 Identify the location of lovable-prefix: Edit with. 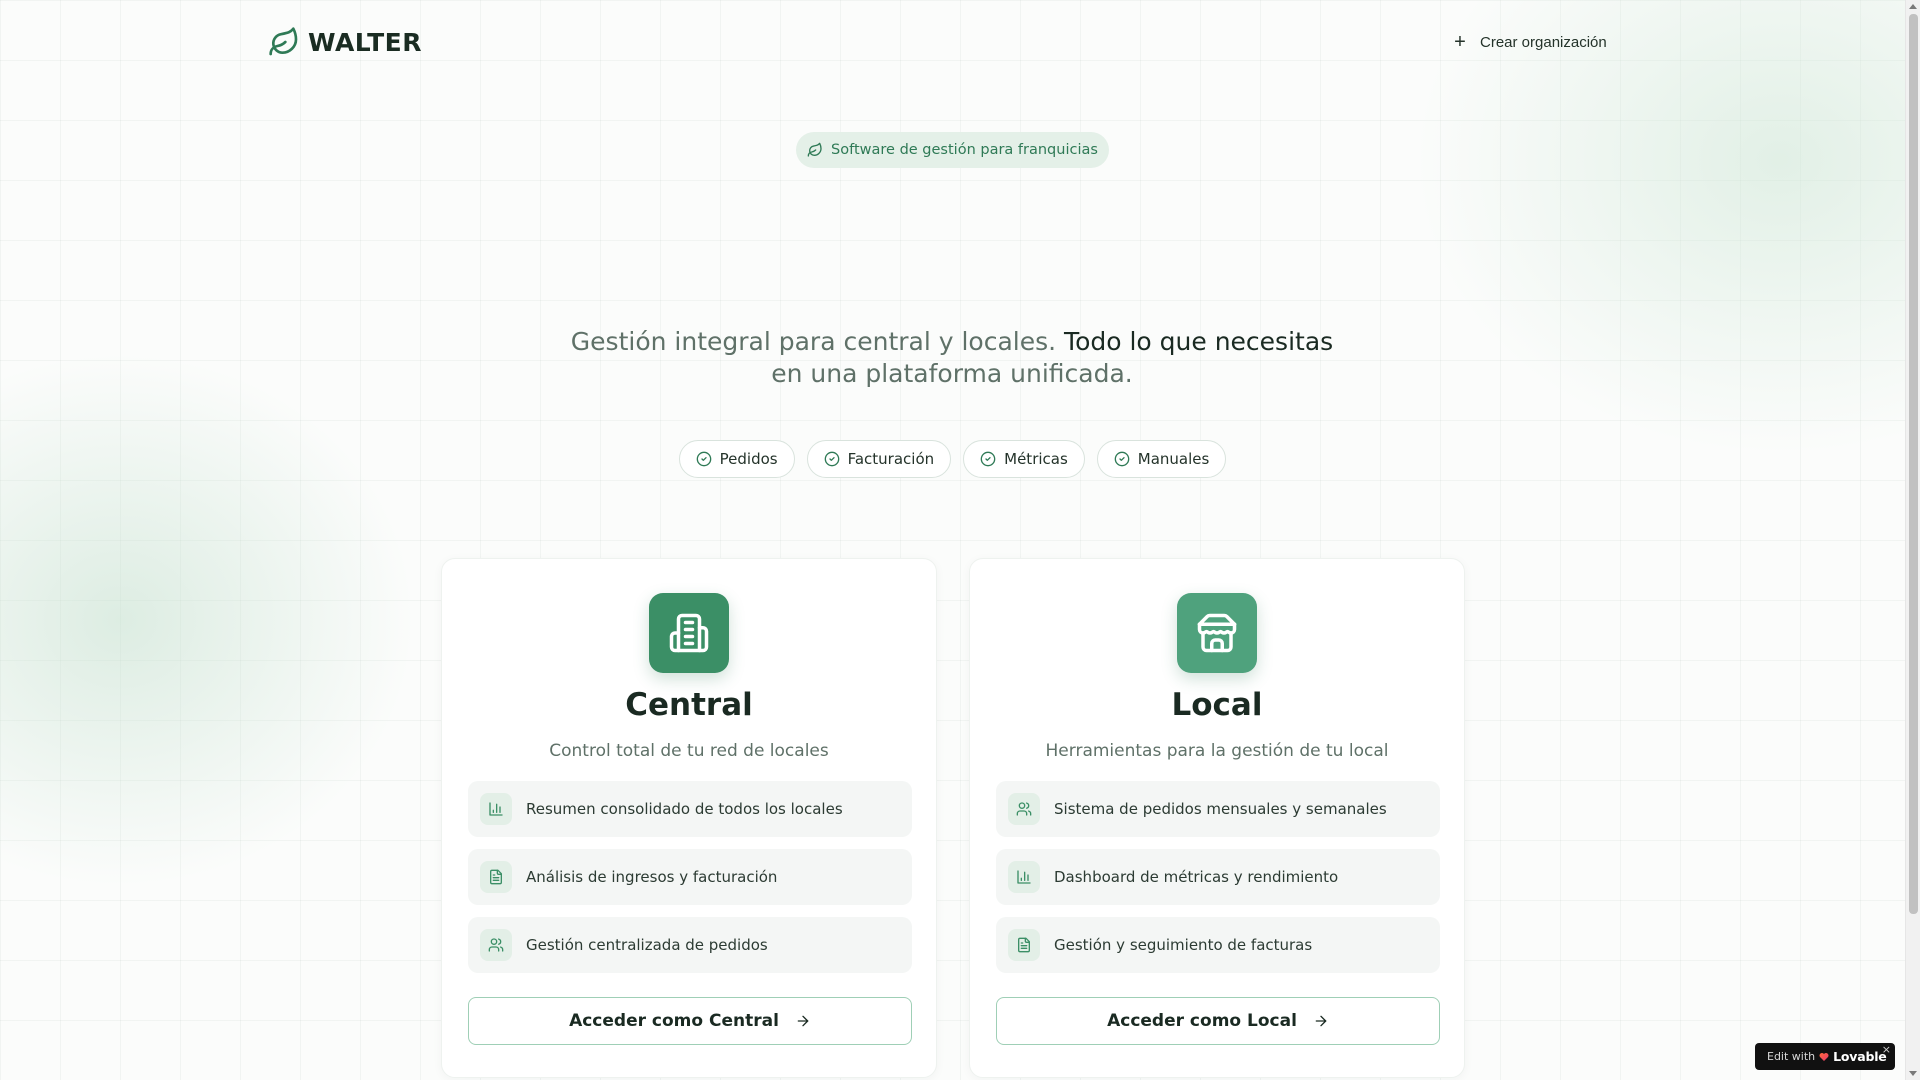
(1791, 1056).